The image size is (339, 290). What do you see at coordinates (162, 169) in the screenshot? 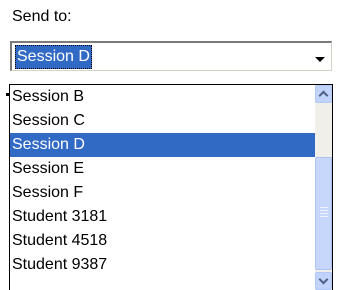
I see `list-item: Session E` at bounding box center [162, 169].